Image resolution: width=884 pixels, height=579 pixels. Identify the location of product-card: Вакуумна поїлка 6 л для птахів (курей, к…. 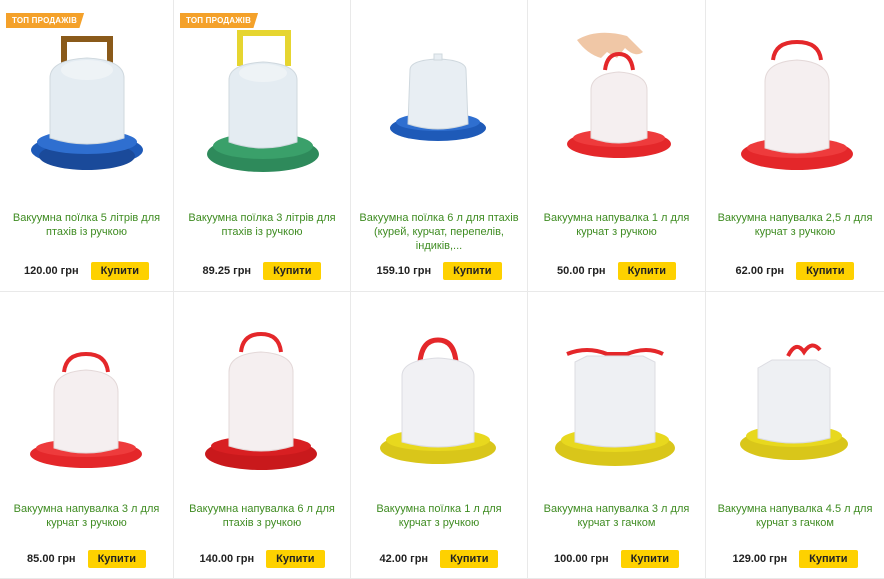
(439, 146).